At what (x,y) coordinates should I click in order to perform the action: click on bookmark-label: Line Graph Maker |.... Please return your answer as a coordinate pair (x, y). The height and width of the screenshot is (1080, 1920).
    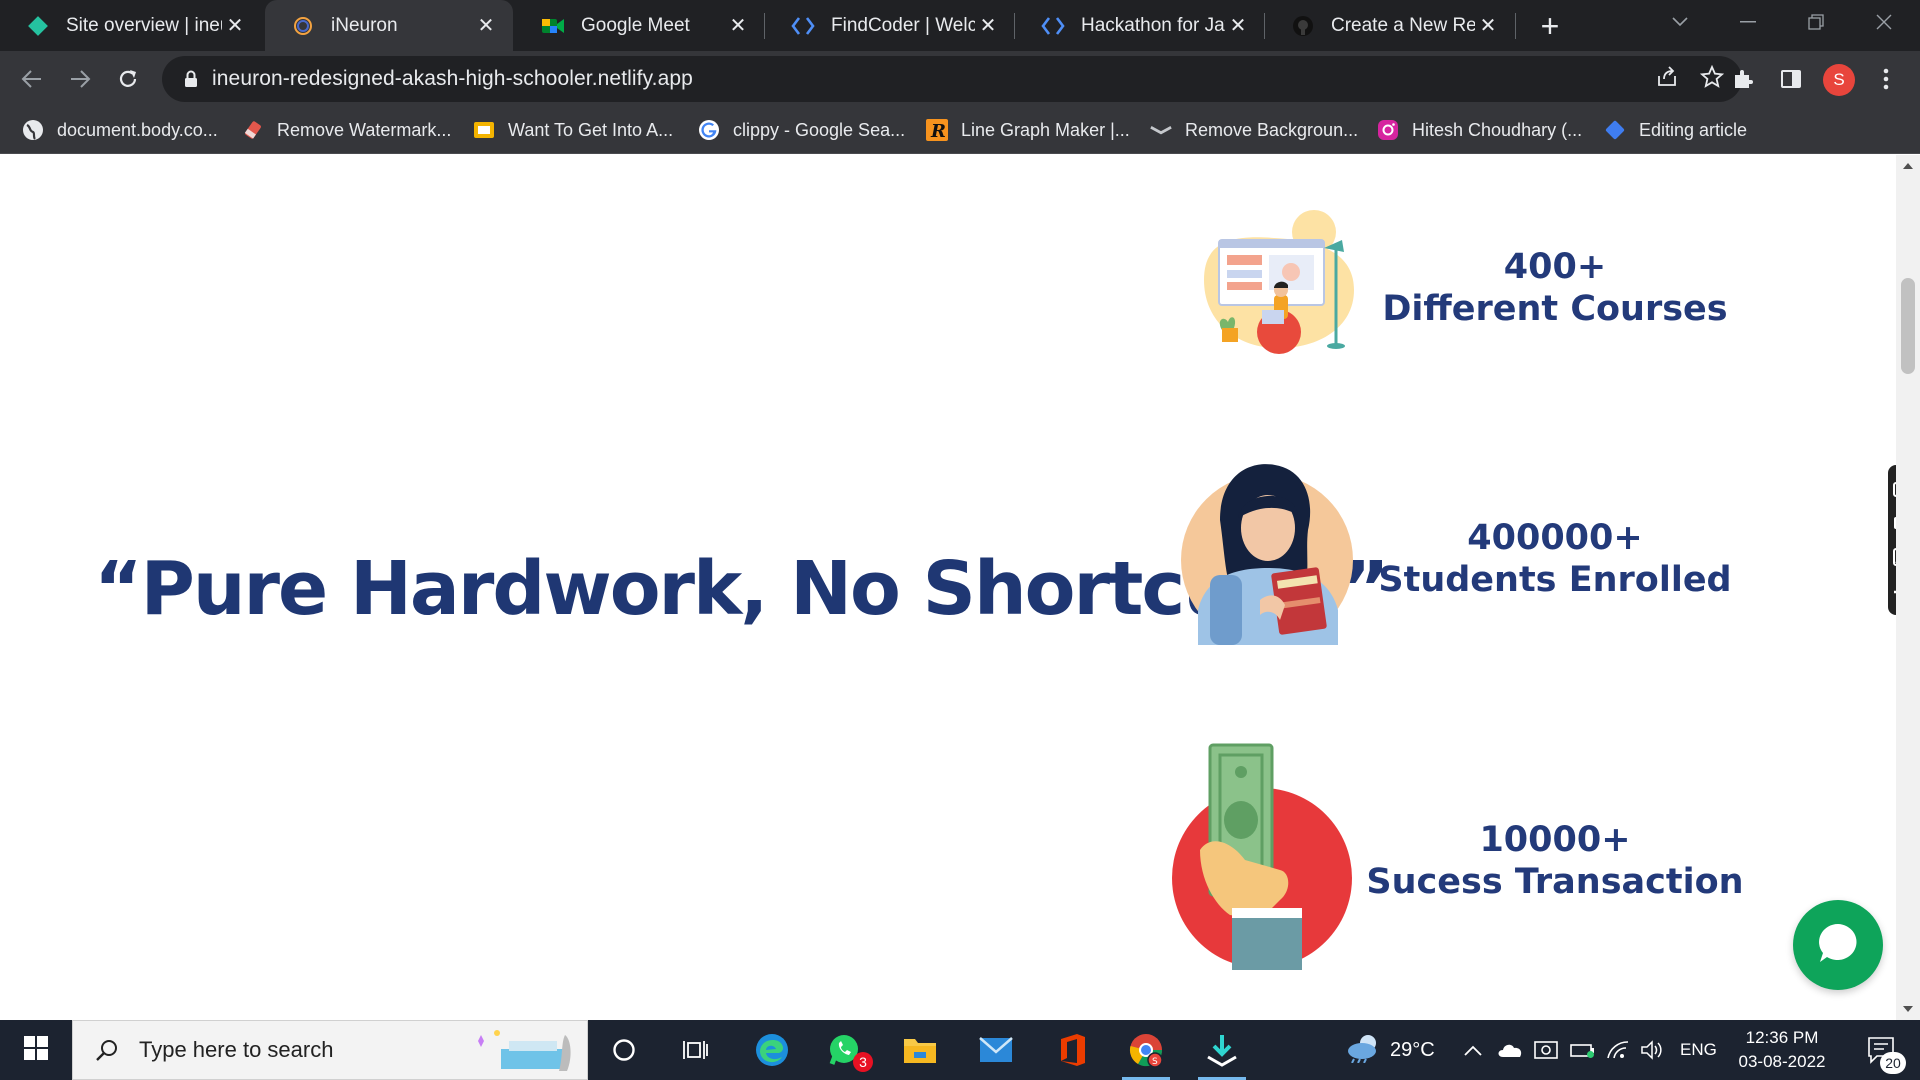
    Looking at the image, I should click on (1045, 129).